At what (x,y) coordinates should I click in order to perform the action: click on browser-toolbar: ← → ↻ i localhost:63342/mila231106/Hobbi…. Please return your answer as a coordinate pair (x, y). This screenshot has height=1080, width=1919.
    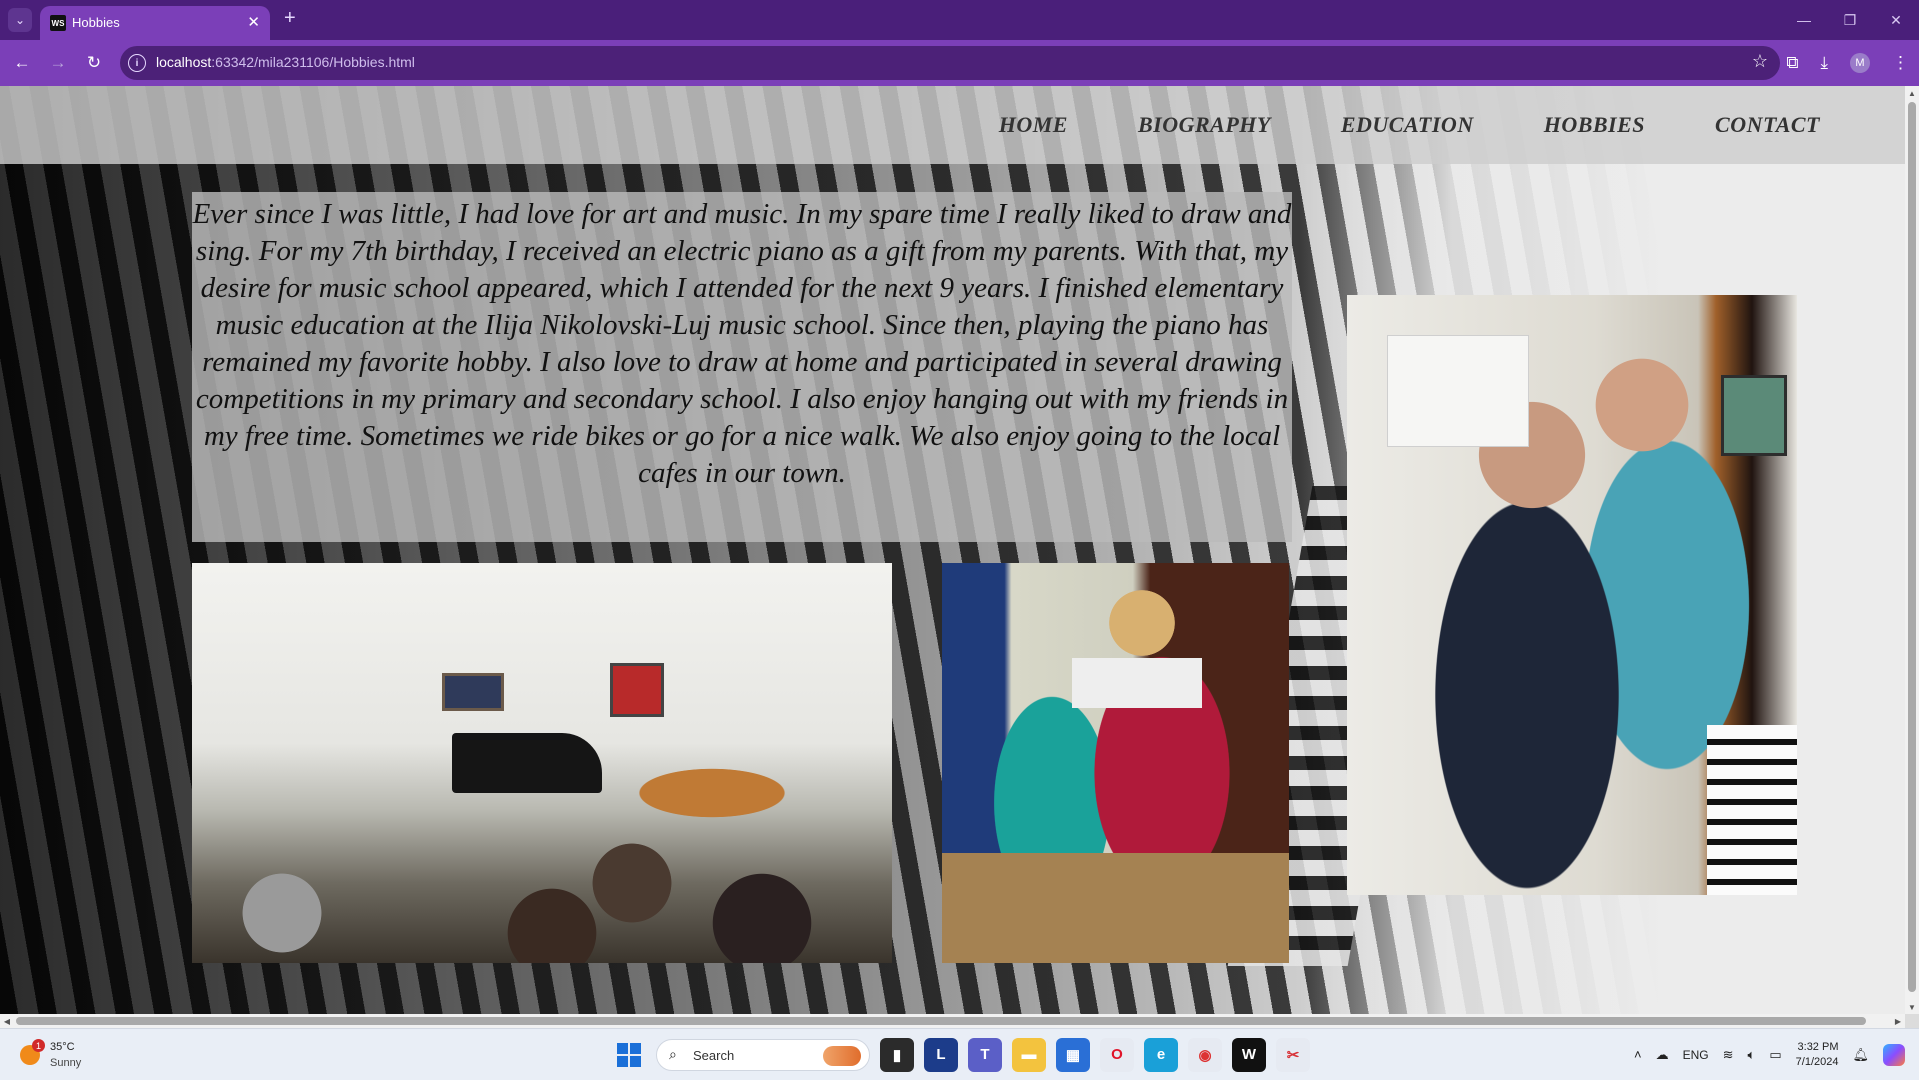
    Looking at the image, I should click on (959, 63).